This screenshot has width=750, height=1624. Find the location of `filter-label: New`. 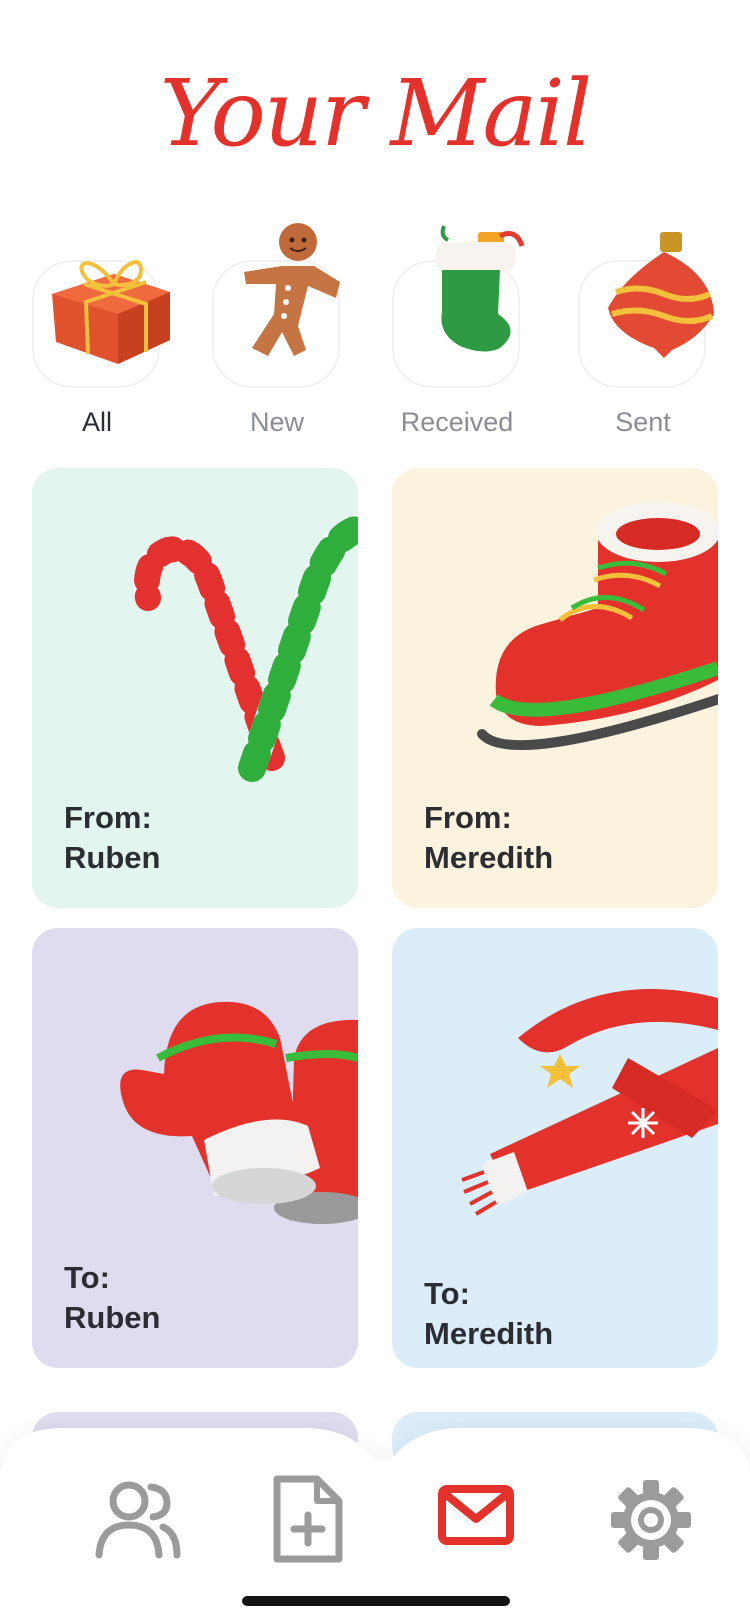

filter-label: New is located at coordinates (276, 422).